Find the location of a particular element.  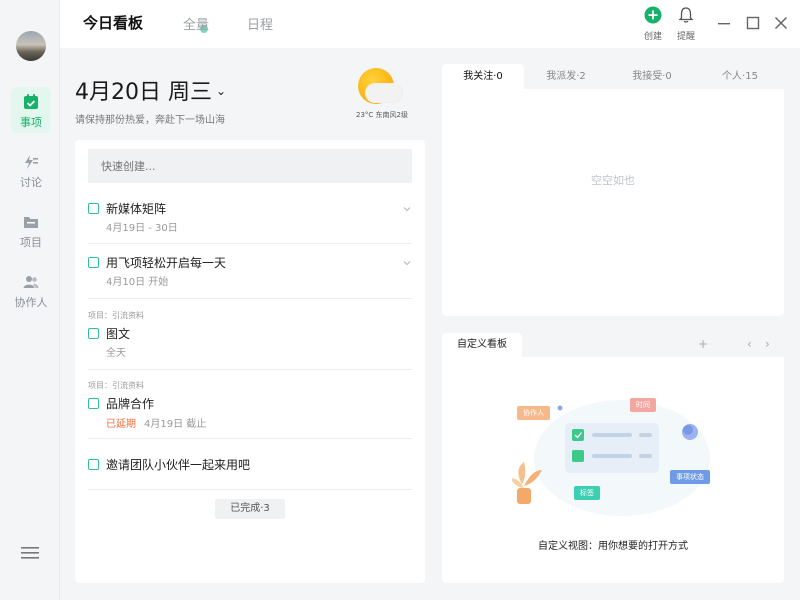

people-icon is located at coordinates (31, 282).